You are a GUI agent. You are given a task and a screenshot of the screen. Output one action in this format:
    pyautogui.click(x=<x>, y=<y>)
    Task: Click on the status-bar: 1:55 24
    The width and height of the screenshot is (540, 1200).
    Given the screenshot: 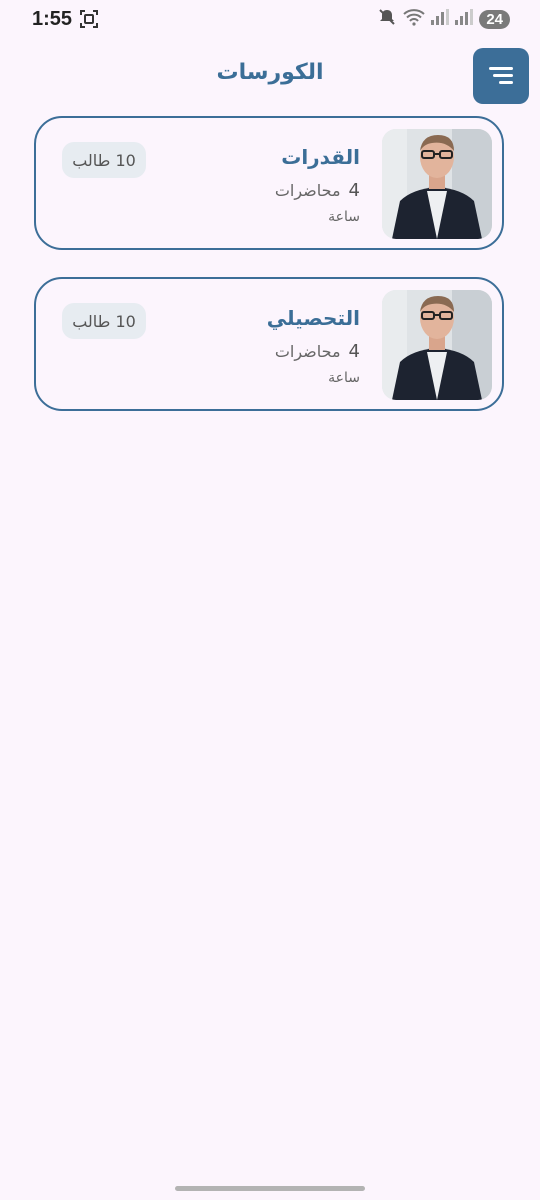 What is the action you would take?
    pyautogui.click(x=270, y=20)
    